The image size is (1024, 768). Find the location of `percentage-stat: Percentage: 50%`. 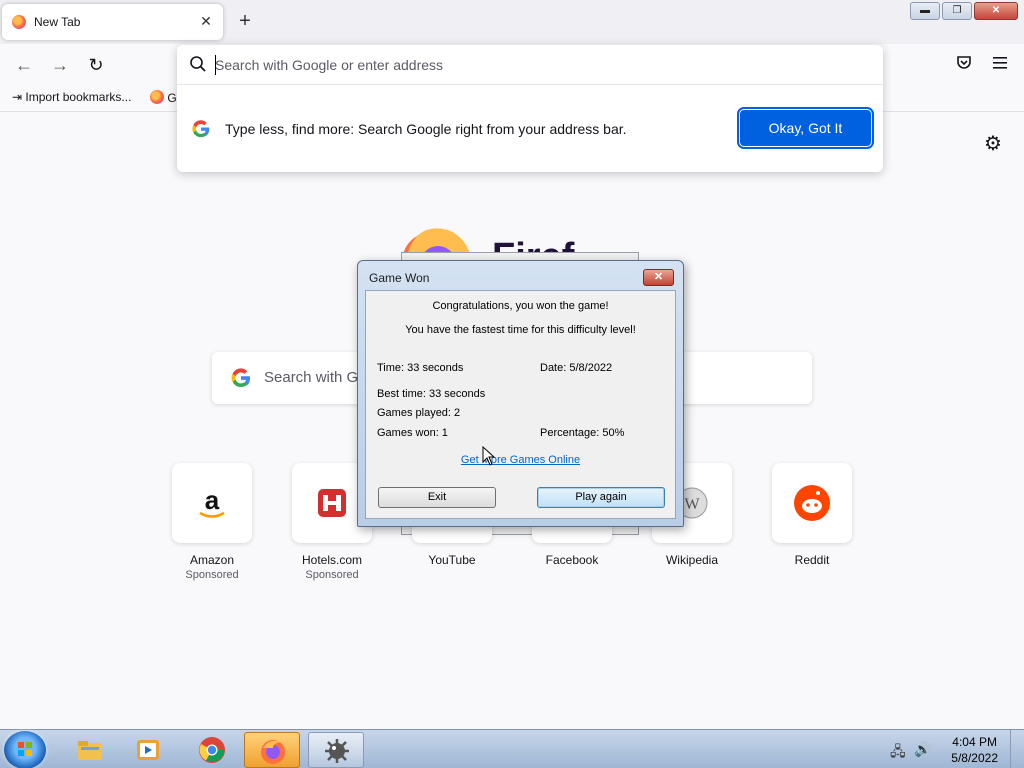

percentage-stat: Percentage: 50% is located at coordinates (582, 433).